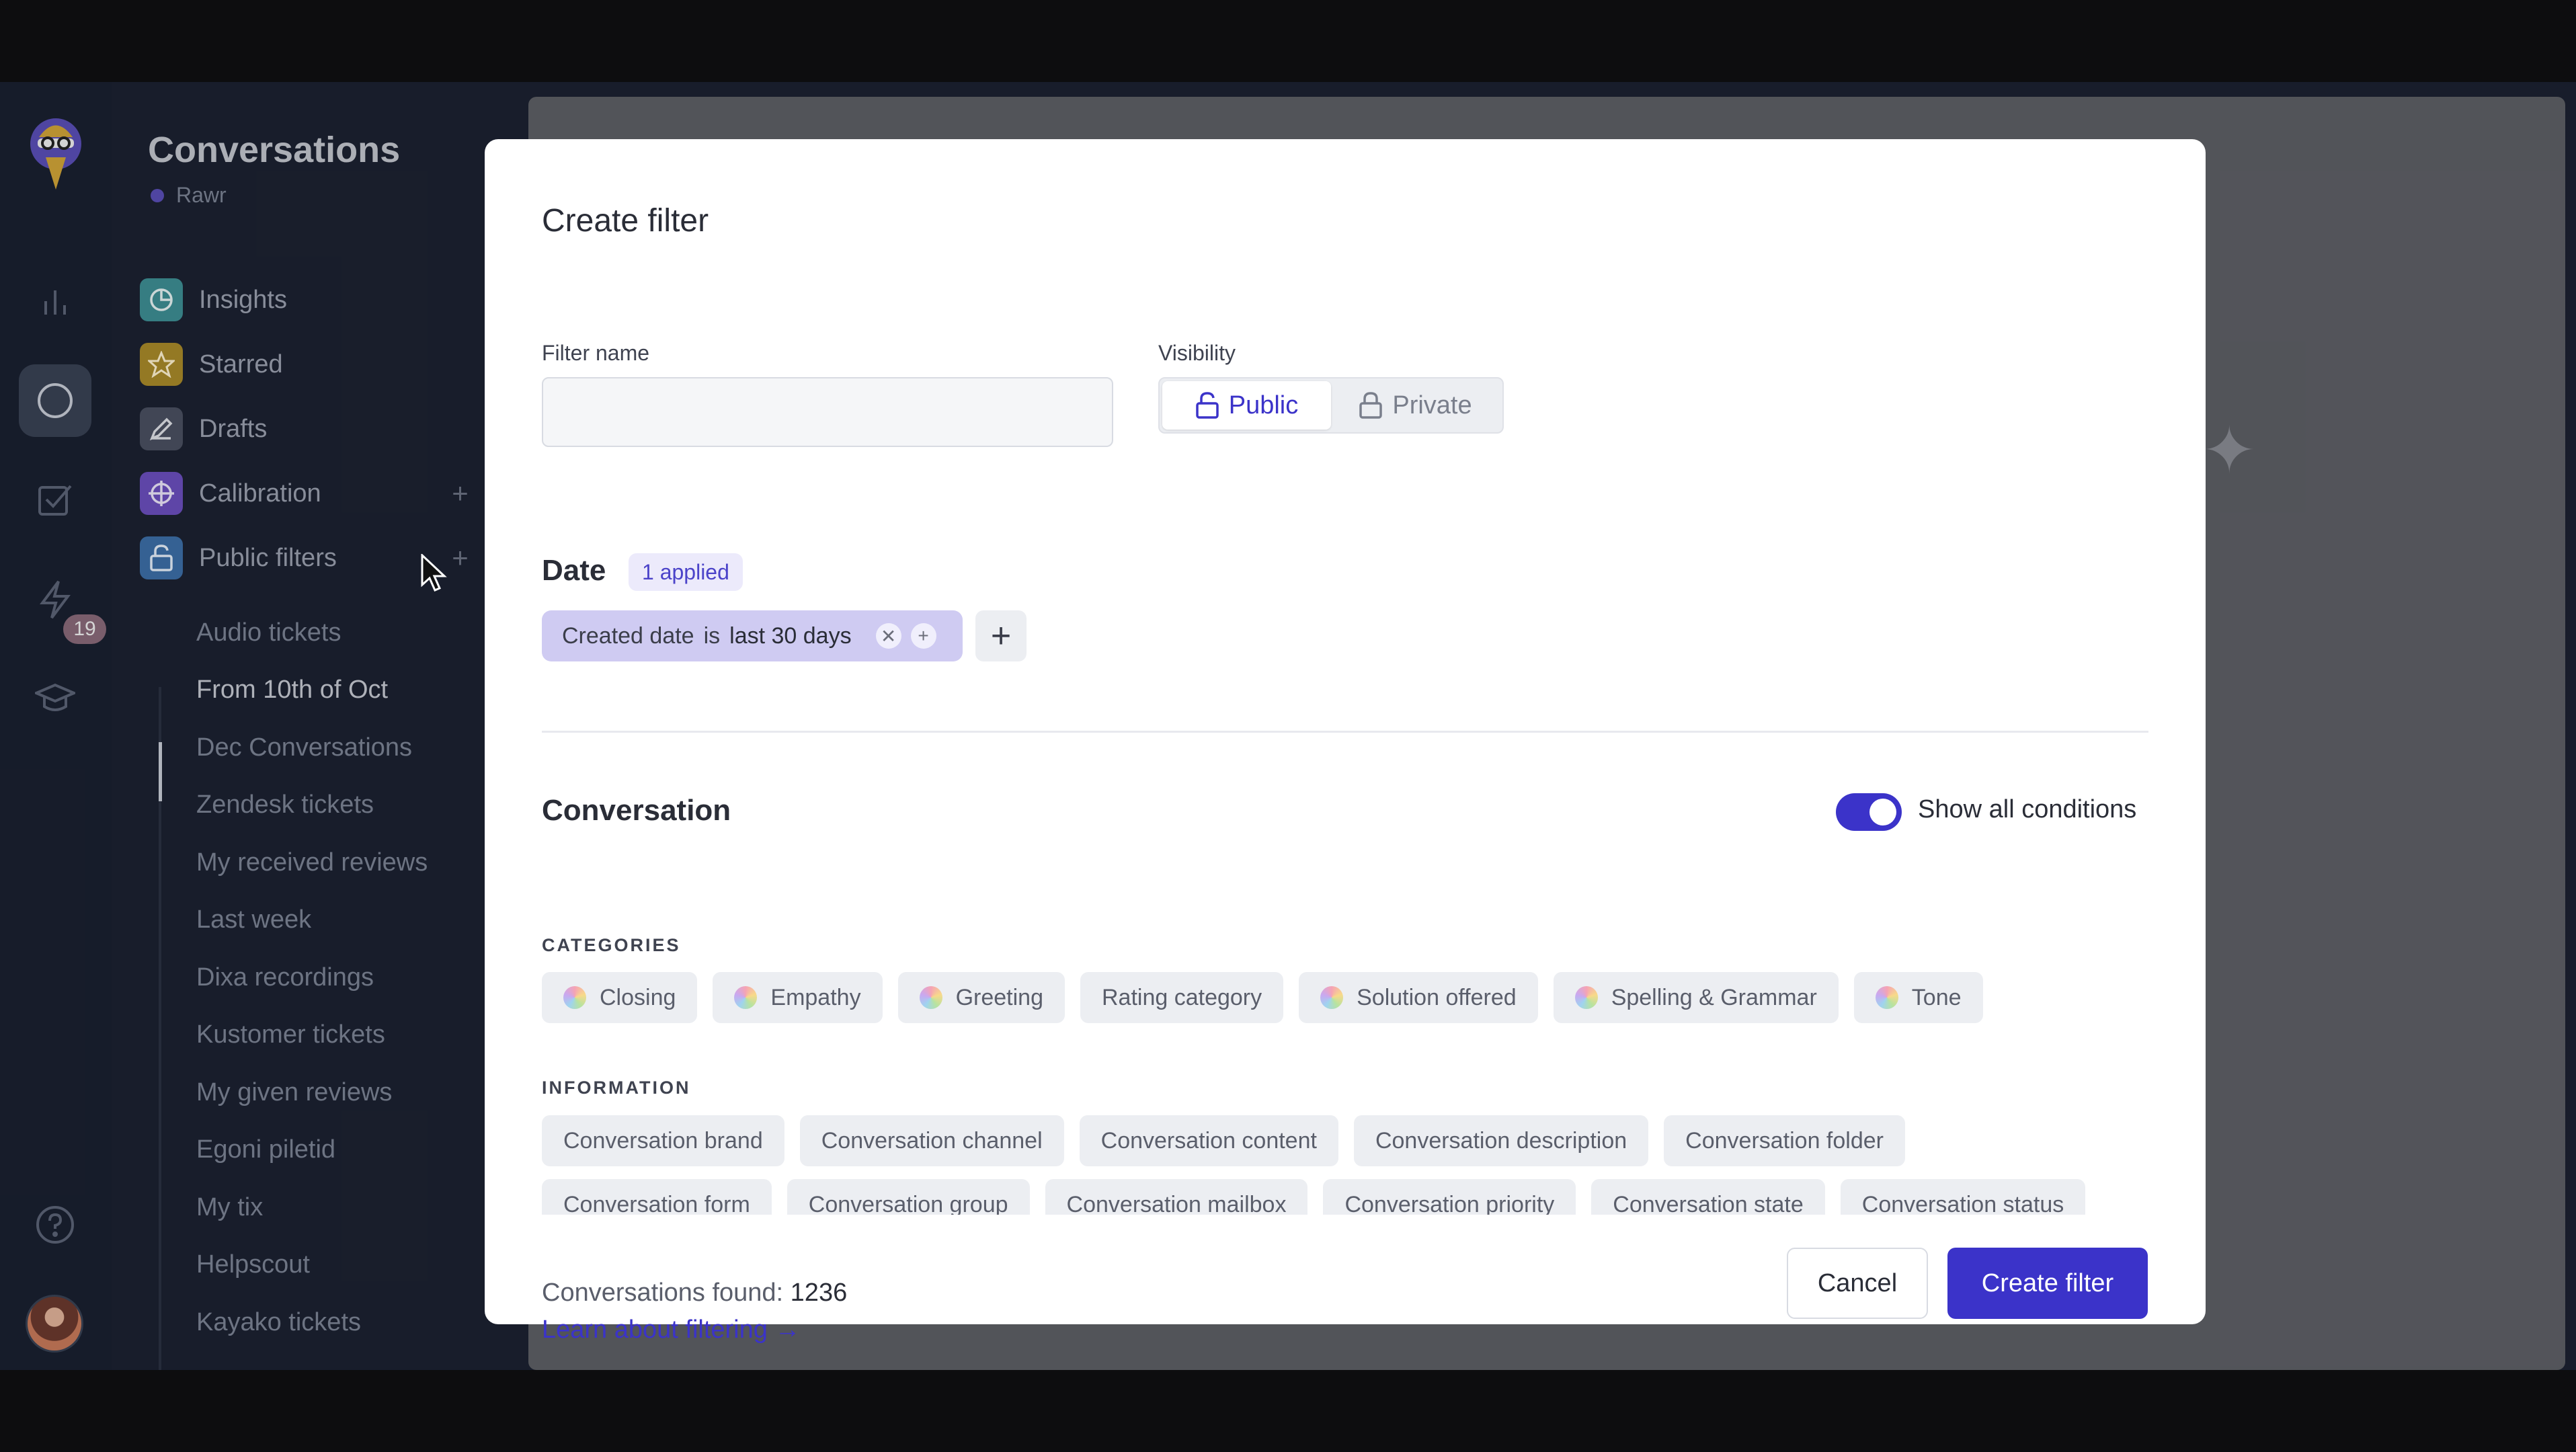 This screenshot has height=1452, width=2576. I want to click on chip-label: Closing, so click(638, 997).